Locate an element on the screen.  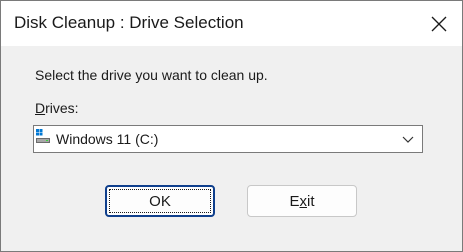
window-title: Disk Cleanup : Drive Selection is located at coordinates (129, 22).